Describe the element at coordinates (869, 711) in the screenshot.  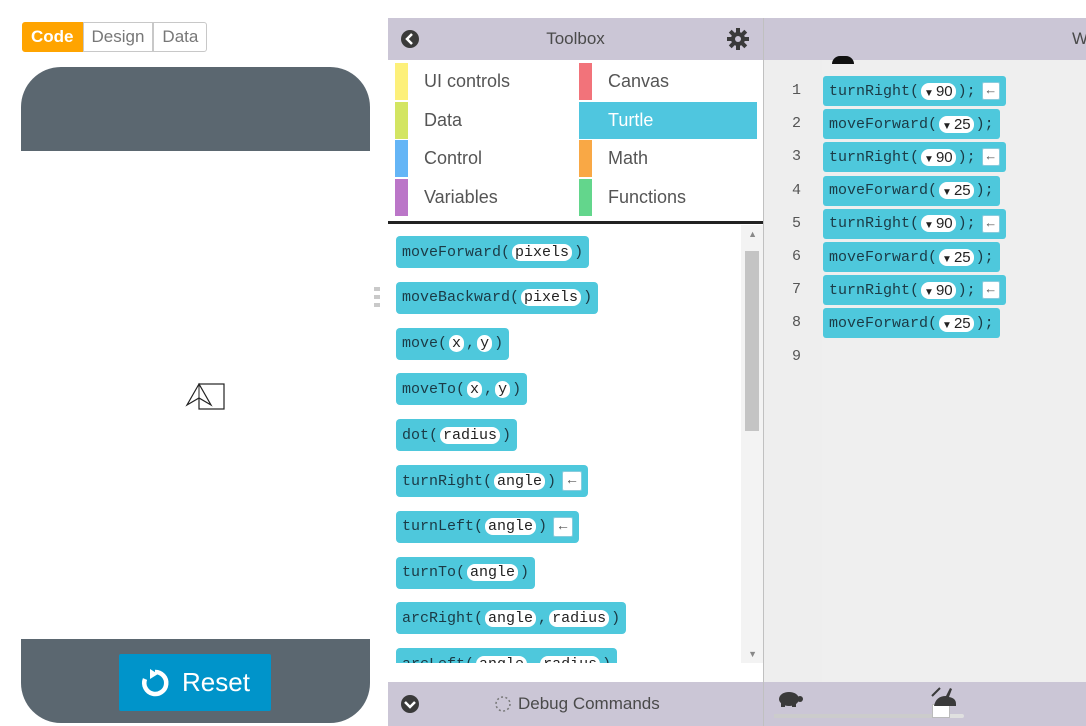
I see `speed-slider` at that location.